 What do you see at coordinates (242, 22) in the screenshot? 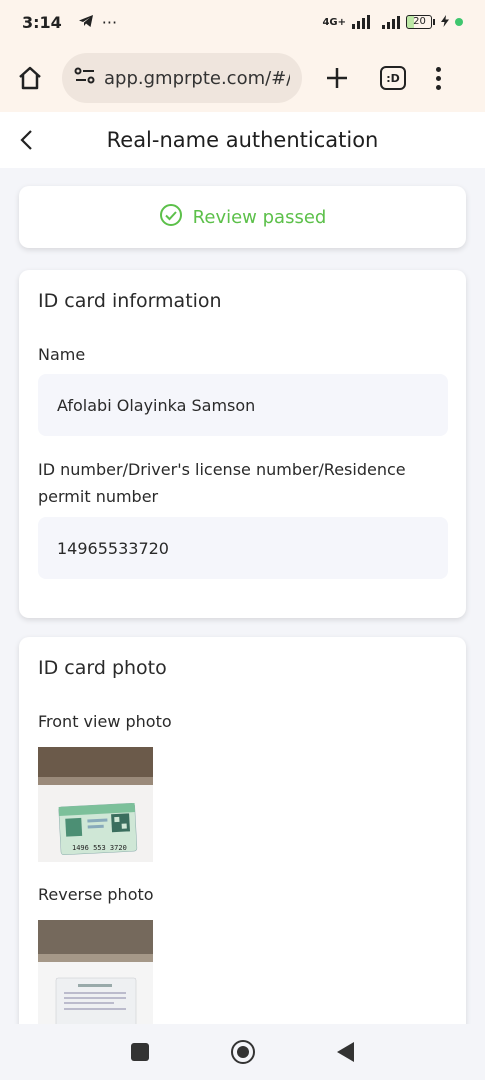
I see `status-bar: 3:14 ··· 4G+ 20` at bounding box center [242, 22].